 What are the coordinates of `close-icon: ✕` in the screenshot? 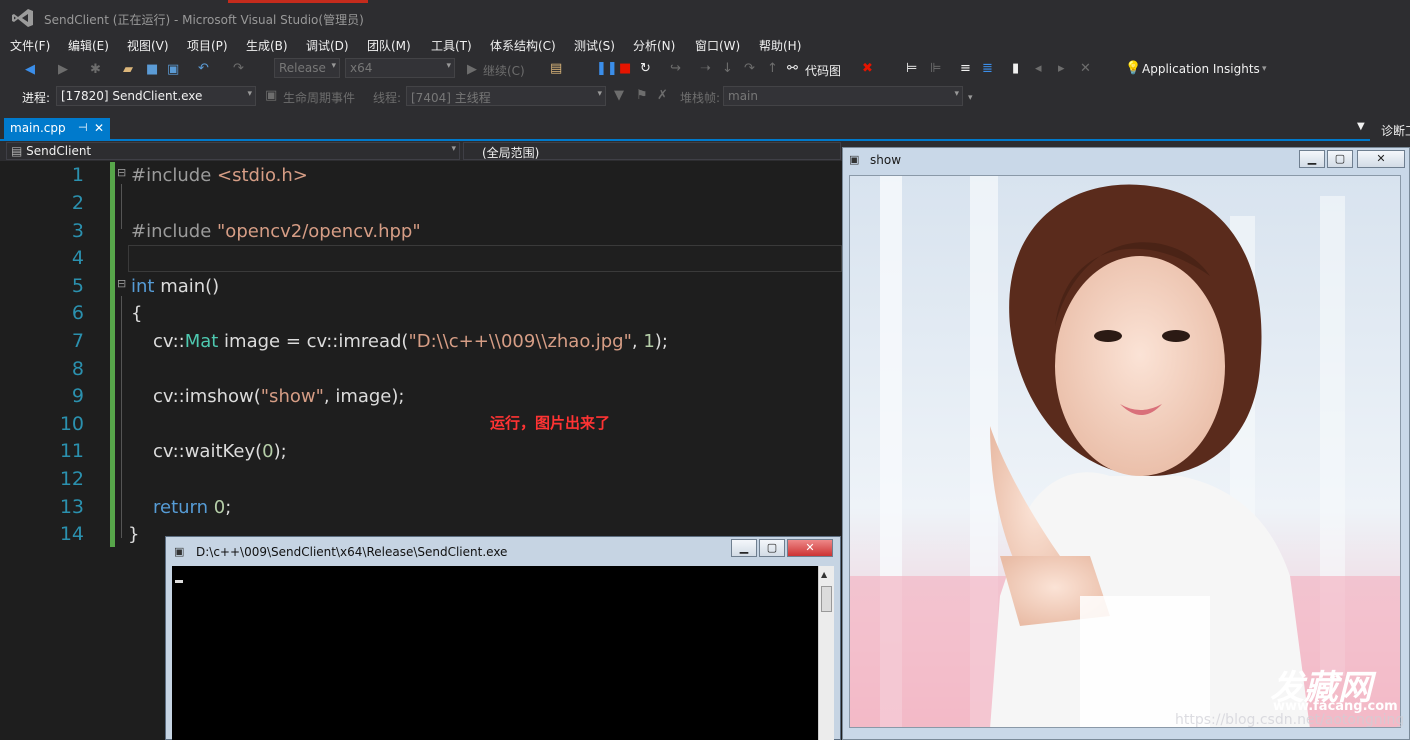 It's located at (99, 128).